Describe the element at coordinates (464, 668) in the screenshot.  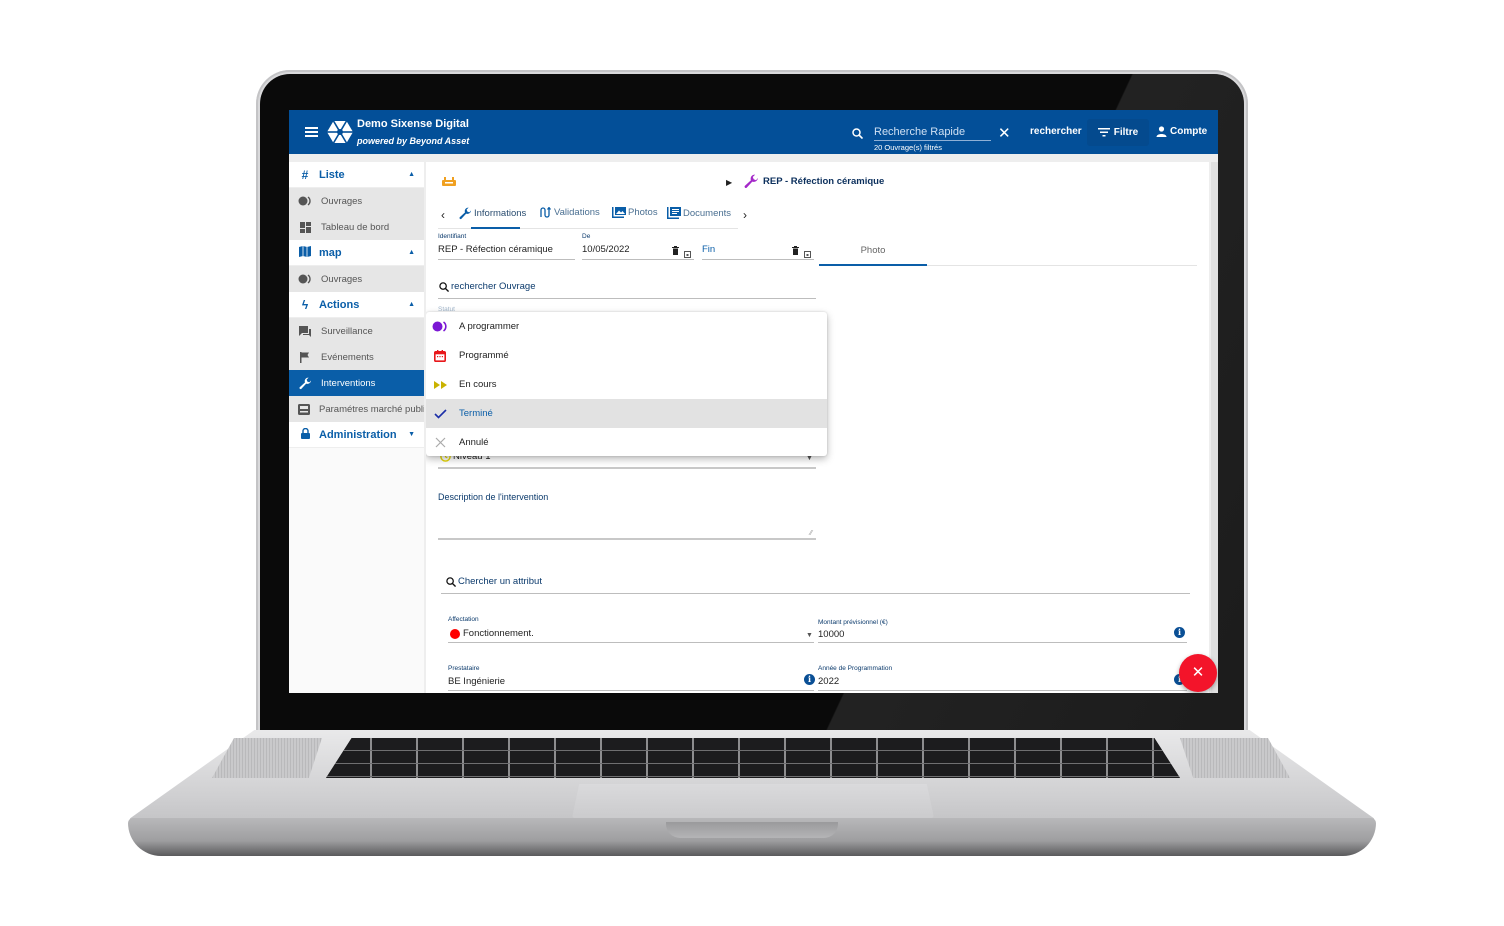
I see `prestataire-label: Prestataire` at that location.